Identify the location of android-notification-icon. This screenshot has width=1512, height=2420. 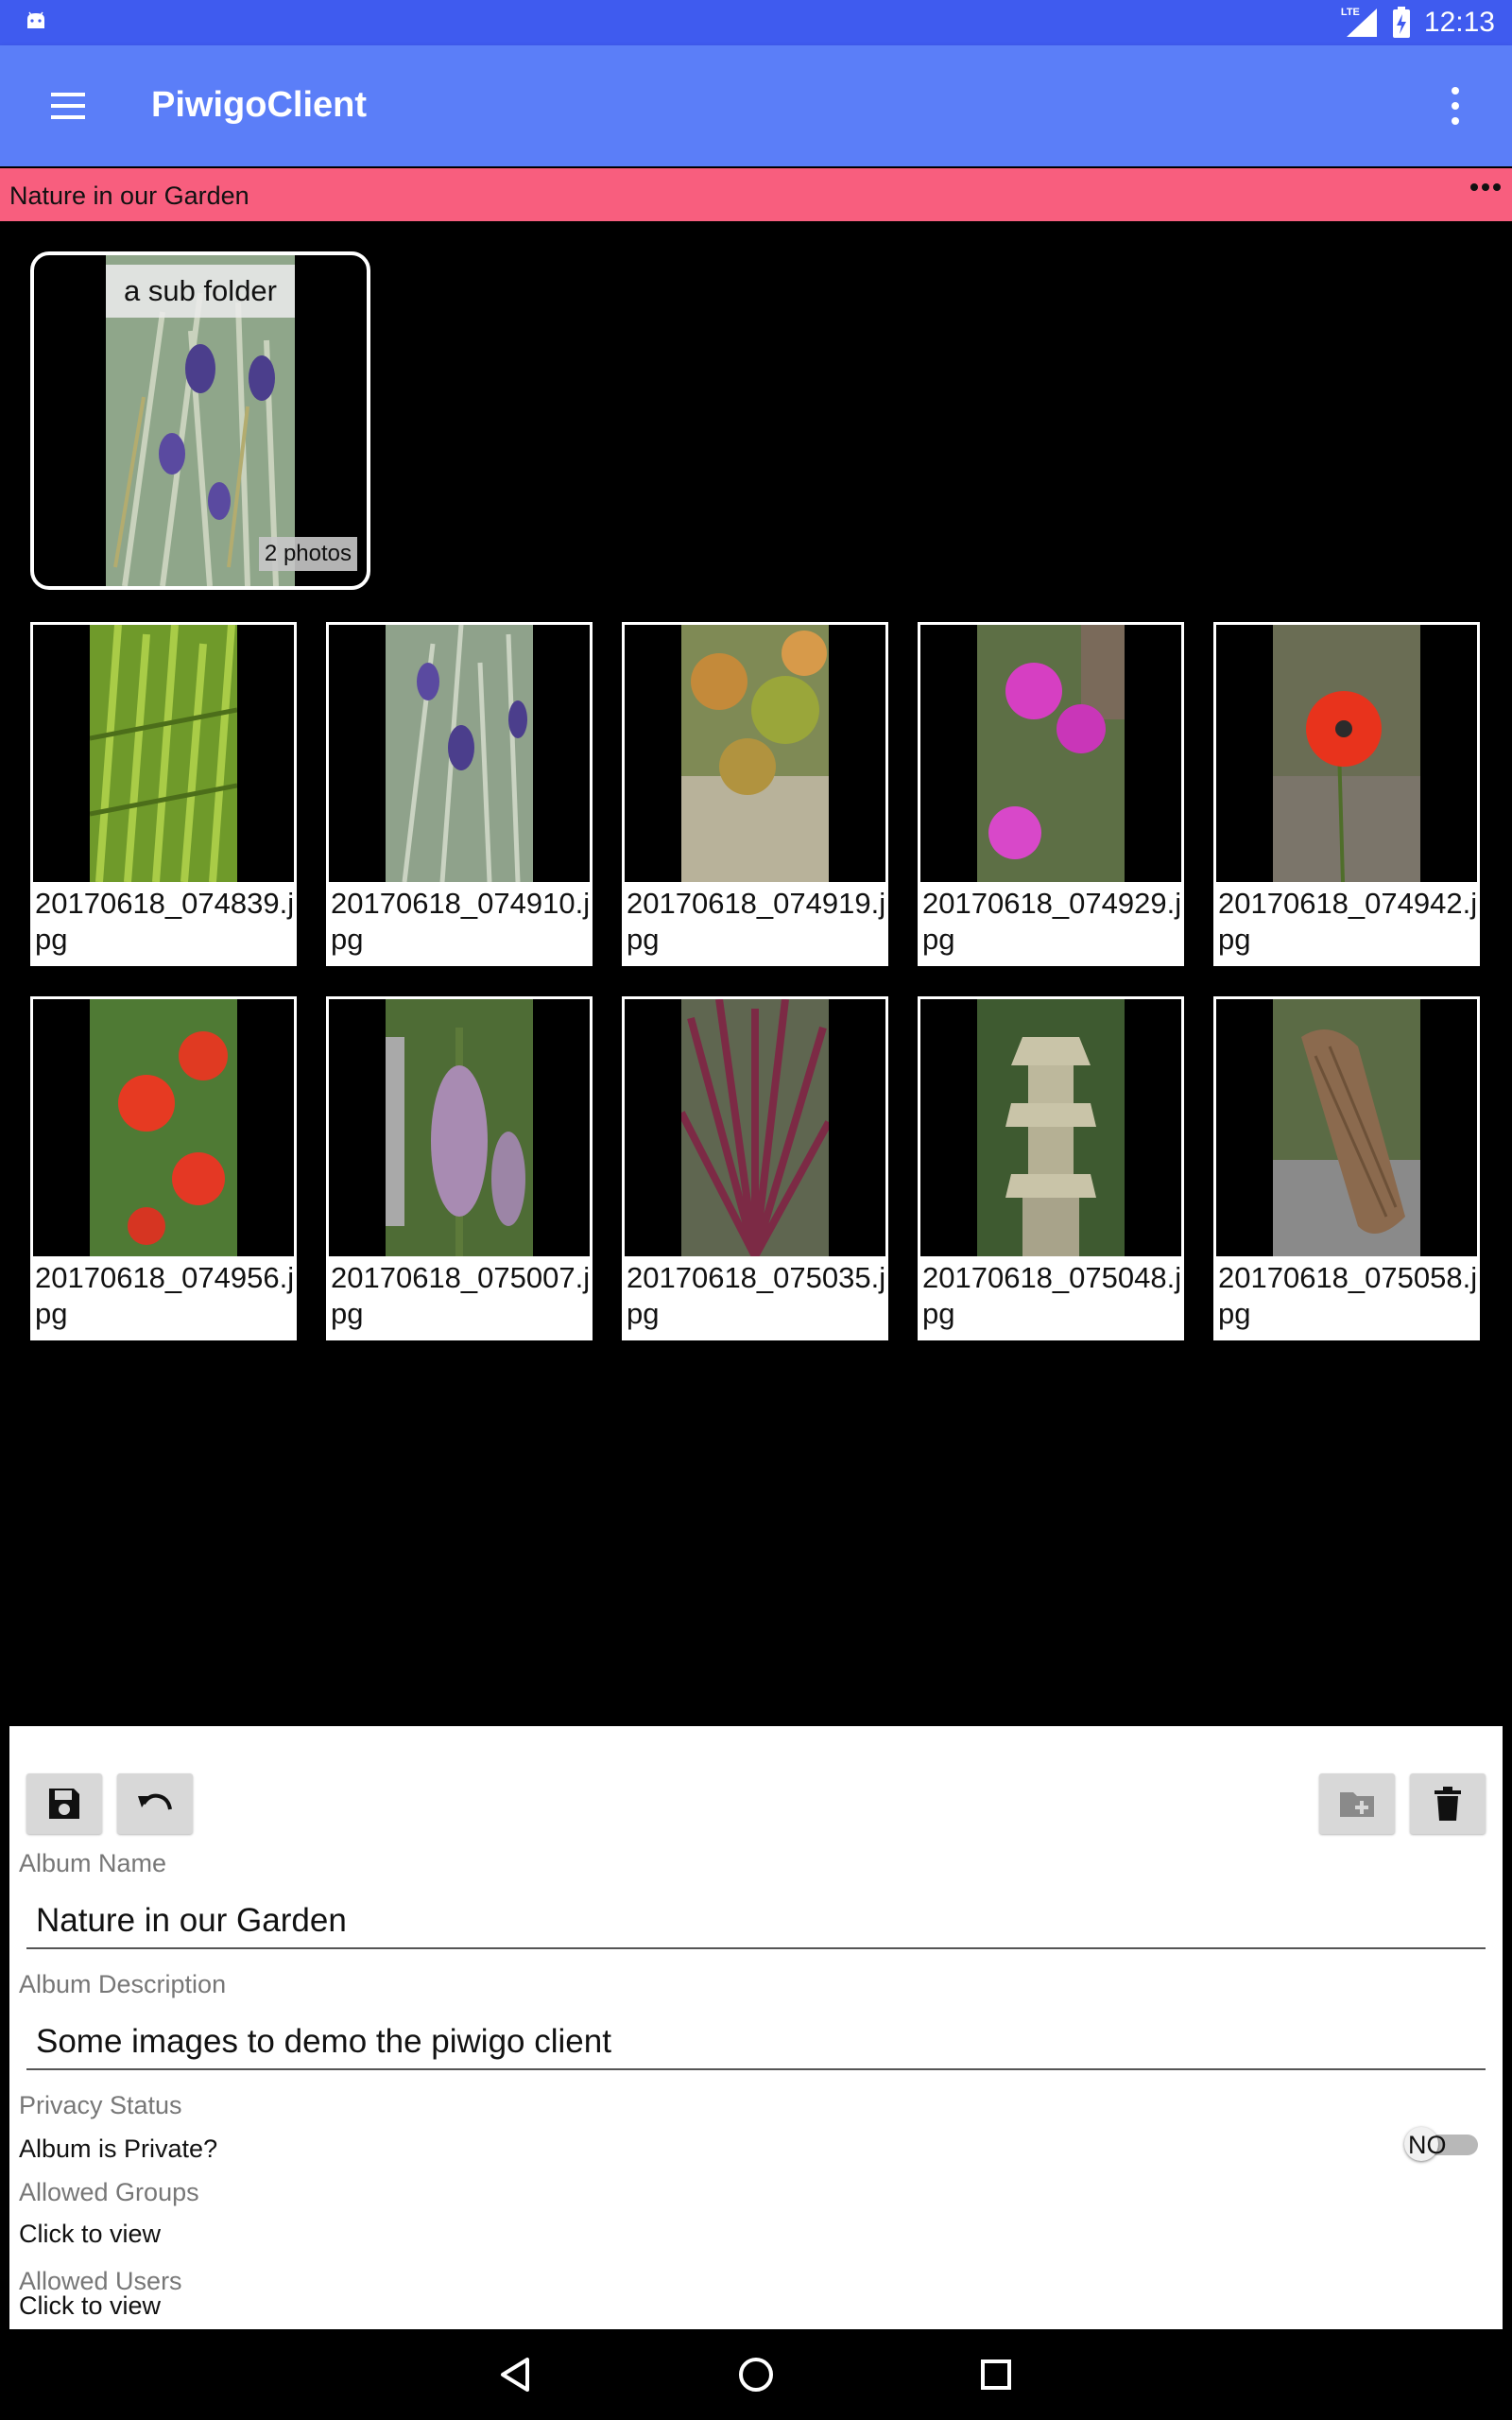
(35, 20).